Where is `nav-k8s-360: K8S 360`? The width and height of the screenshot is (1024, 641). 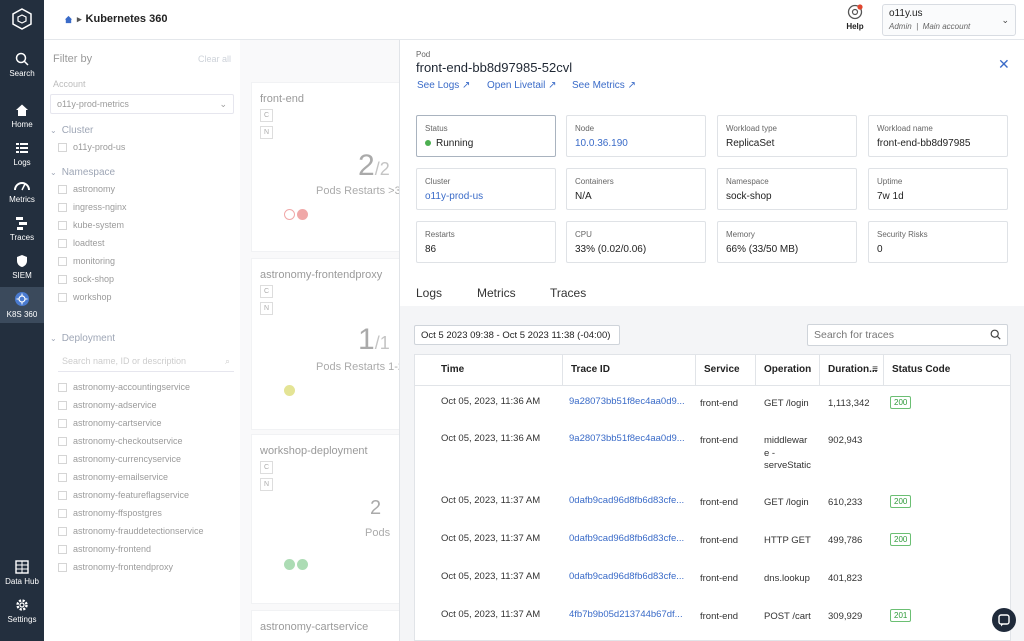 nav-k8s-360: K8S 360 is located at coordinates (22, 305).